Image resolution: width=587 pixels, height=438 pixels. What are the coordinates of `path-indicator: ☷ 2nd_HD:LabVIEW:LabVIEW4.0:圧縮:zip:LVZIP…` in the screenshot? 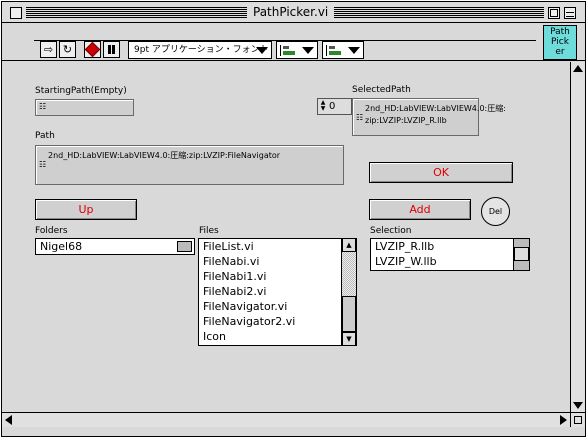 It's located at (189, 165).